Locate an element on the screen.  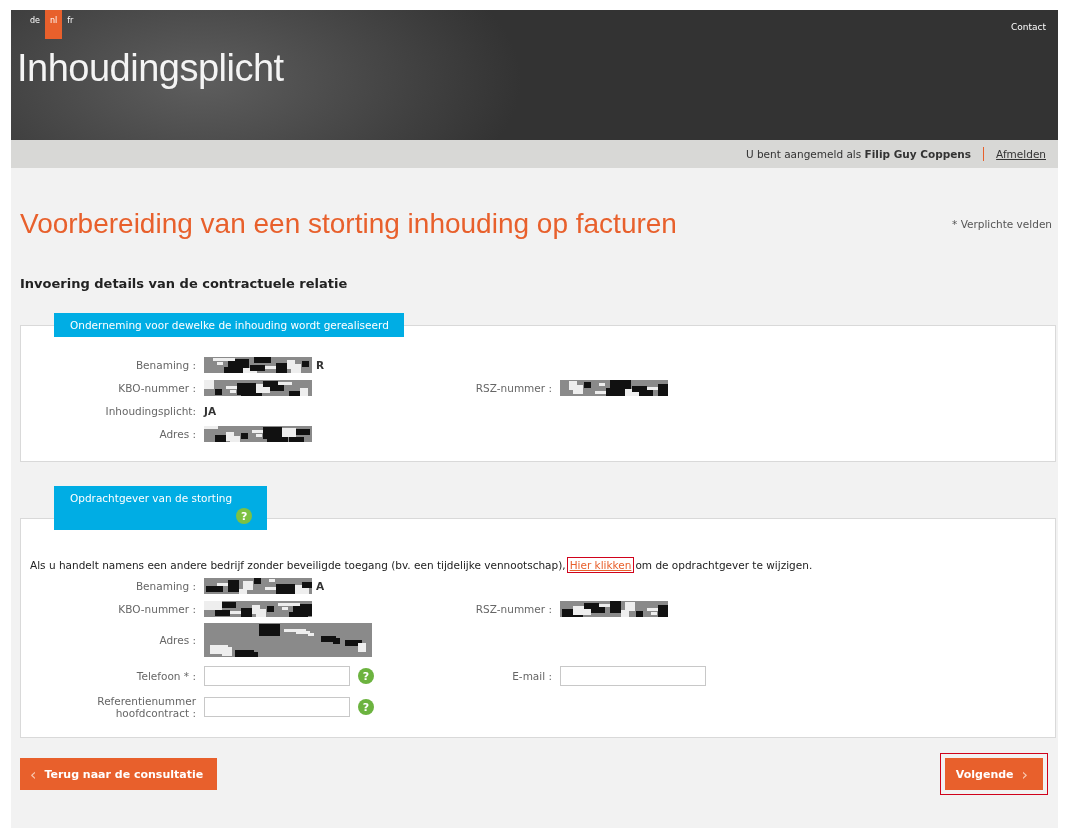
next-button: Volgende › is located at coordinates (993, 774).